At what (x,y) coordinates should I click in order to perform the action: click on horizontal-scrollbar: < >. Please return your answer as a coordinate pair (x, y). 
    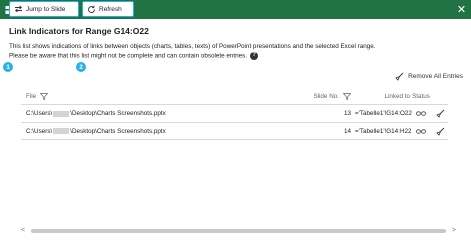
    Looking at the image, I should click on (238, 231).